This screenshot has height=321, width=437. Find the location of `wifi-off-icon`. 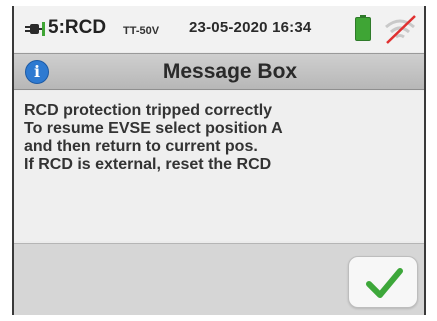

wifi-off-icon is located at coordinates (400, 29).